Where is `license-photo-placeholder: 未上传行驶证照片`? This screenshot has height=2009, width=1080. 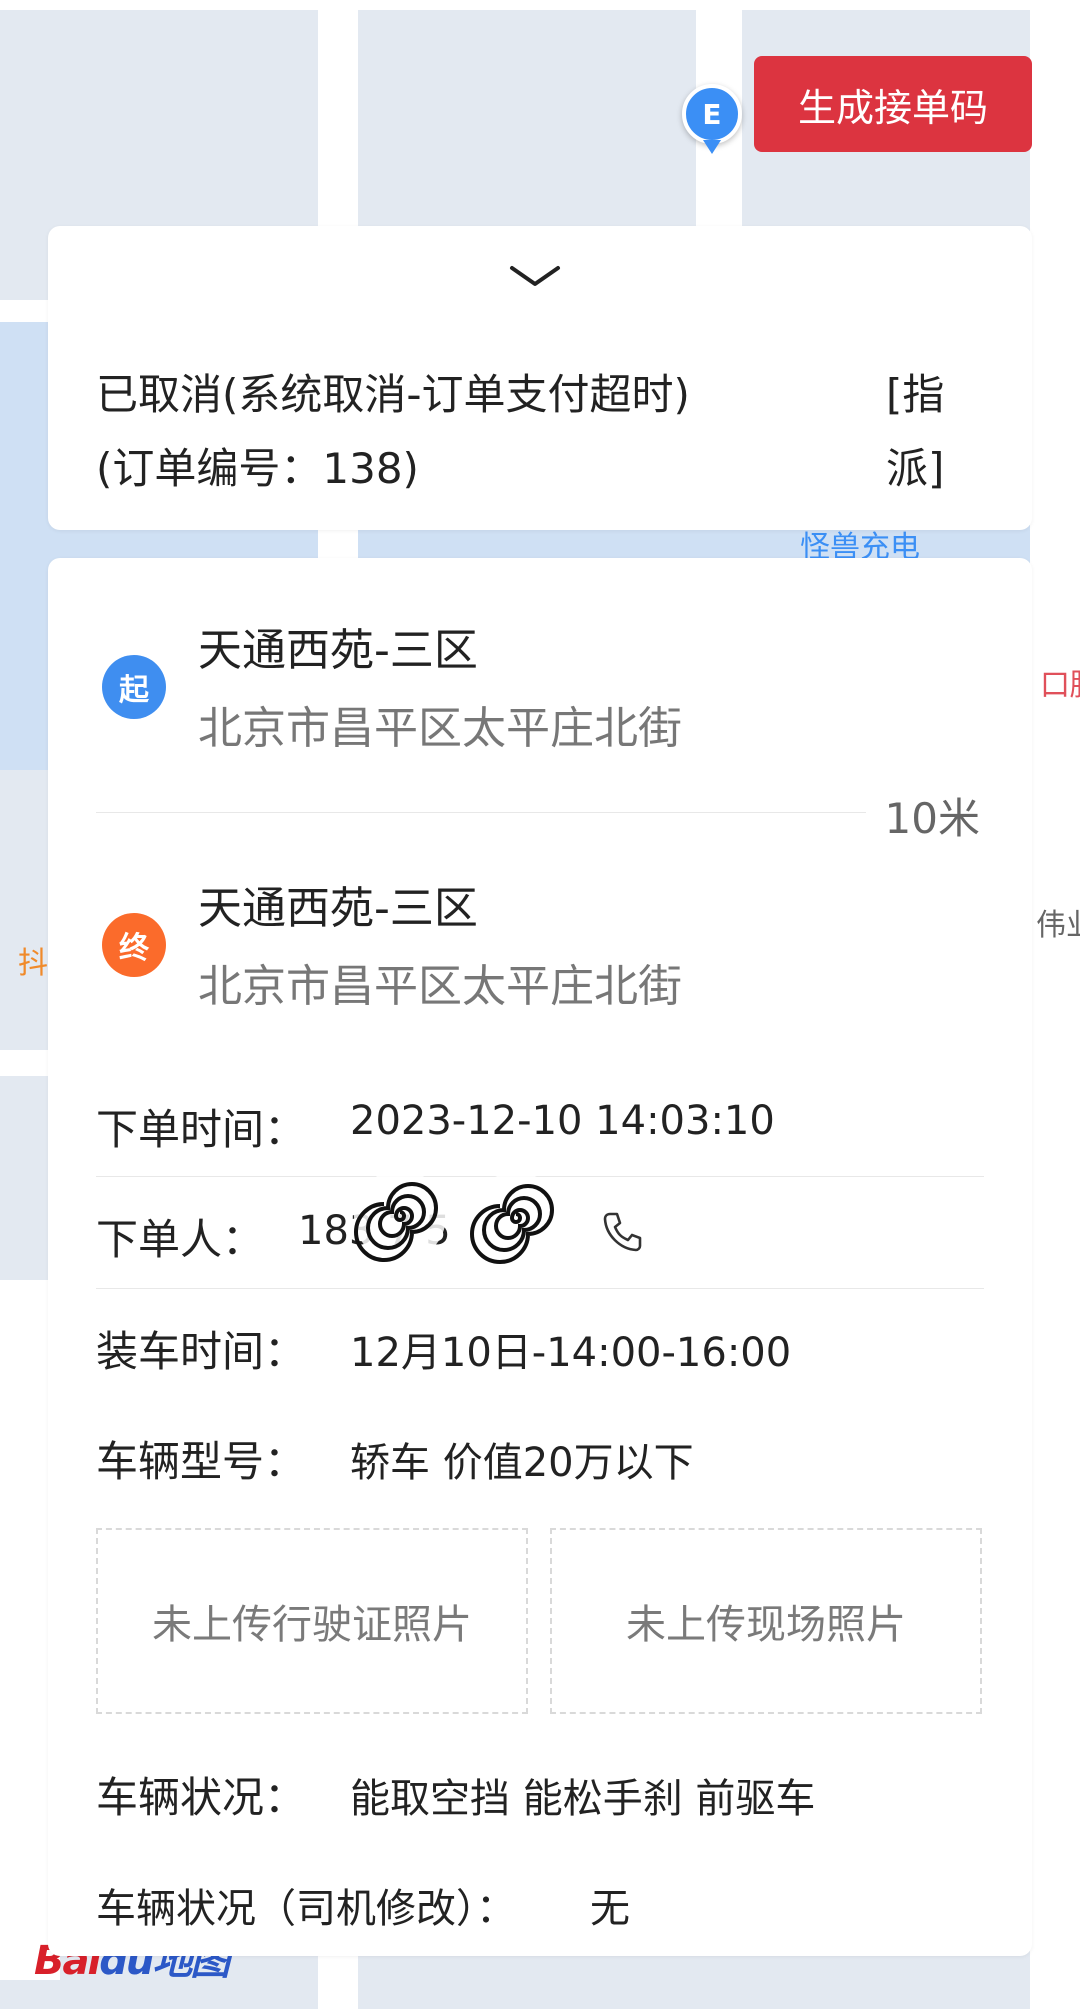
license-photo-placeholder: 未上传行驶证照片 is located at coordinates (312, 1621).